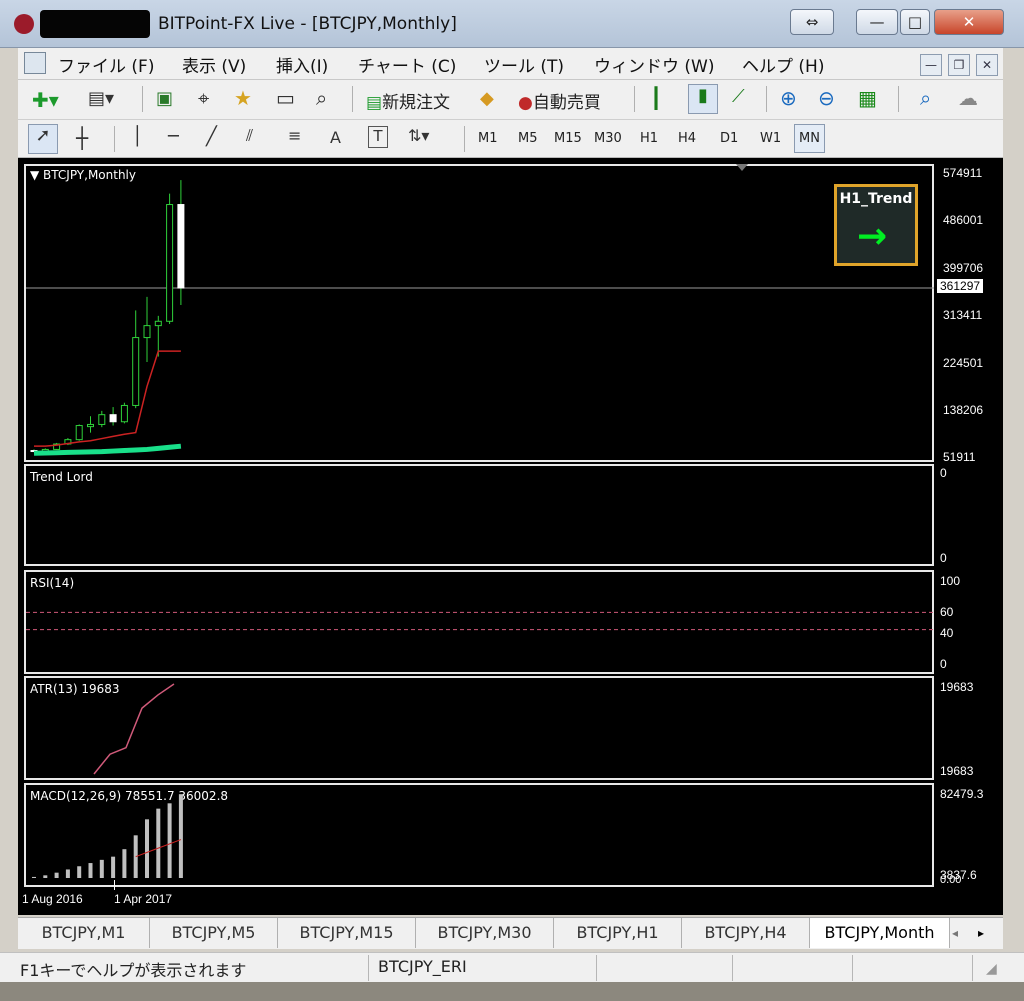  What do you see at coordinates (512, 967) in the screenshot?
I see `status-bar: F1キーでヘルプが表示されます BTCJPY_ERI ◢` at bounding box center [512, 967].